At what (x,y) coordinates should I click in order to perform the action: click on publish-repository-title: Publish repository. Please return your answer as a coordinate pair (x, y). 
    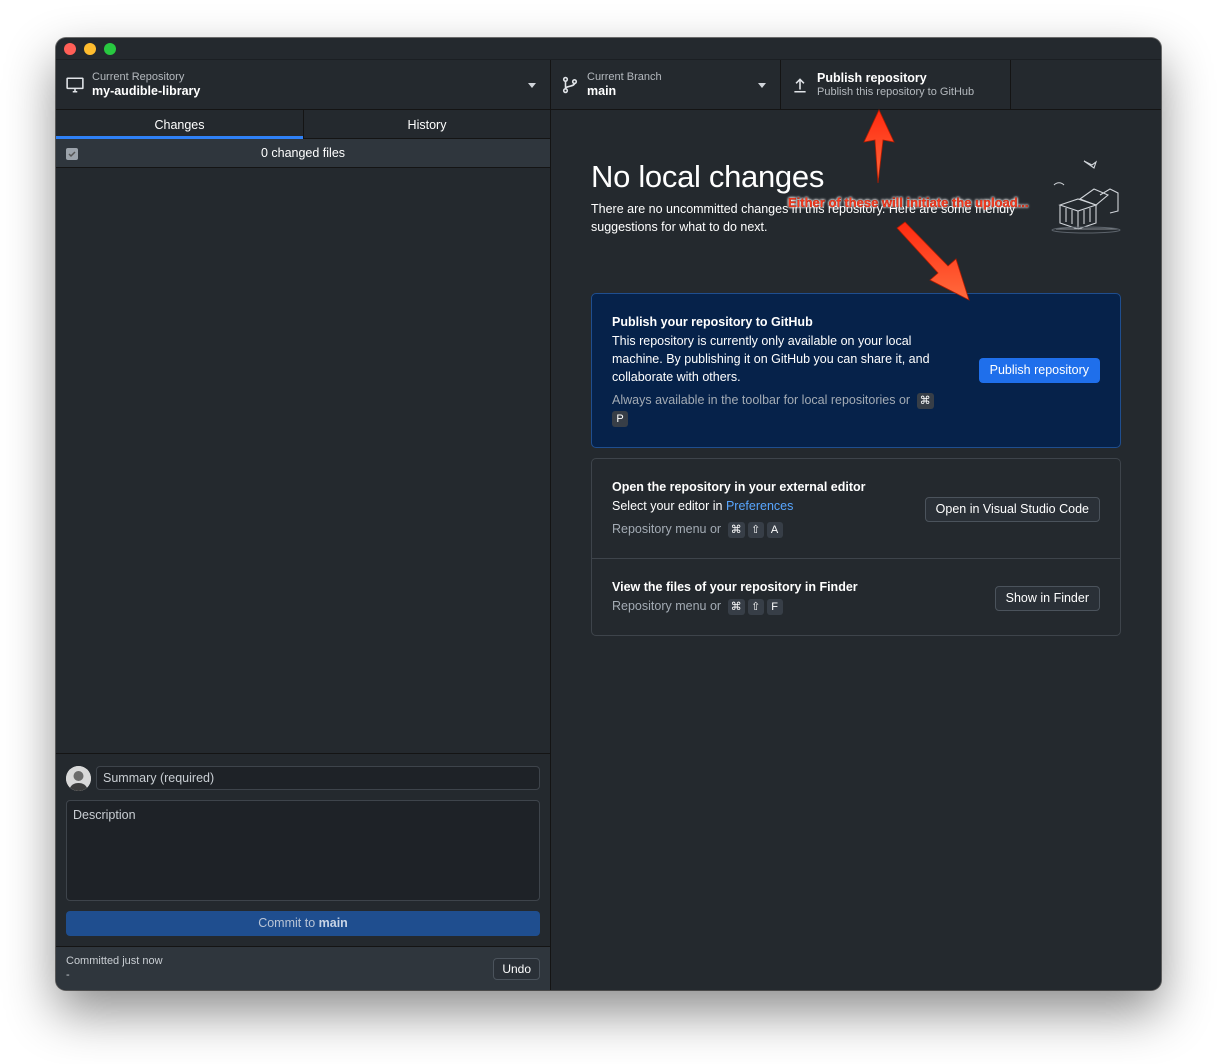
    Looking at the image, I should click on (872, 78).